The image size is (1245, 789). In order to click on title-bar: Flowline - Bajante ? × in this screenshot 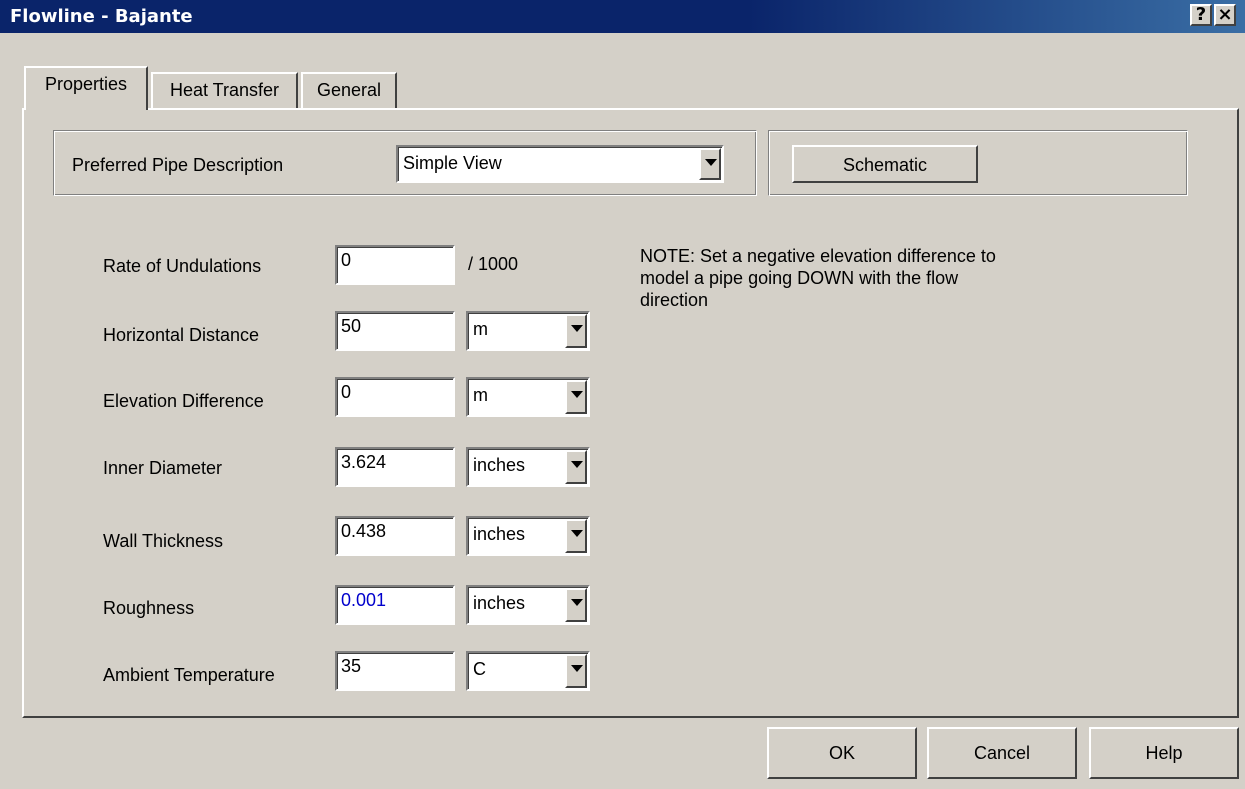, I will do `click(622, 16)`.